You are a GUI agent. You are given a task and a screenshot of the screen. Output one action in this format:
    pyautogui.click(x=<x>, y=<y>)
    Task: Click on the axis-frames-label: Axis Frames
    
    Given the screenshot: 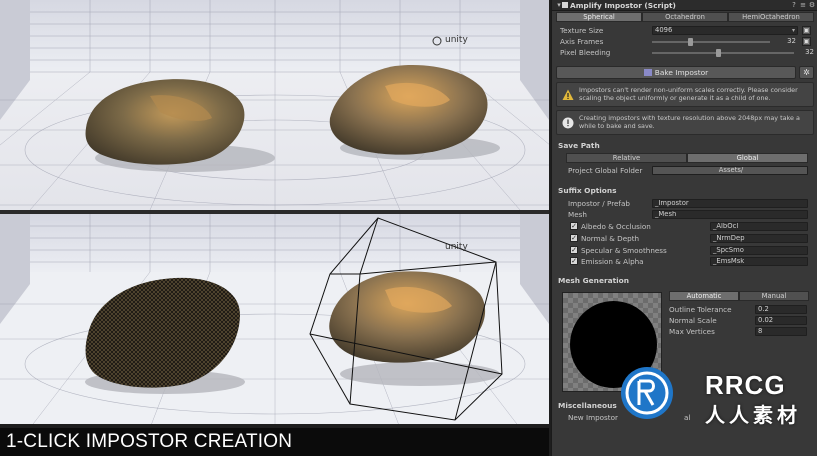 What is the action you would take?
    pyautogui.click(x=582, y=41)
    